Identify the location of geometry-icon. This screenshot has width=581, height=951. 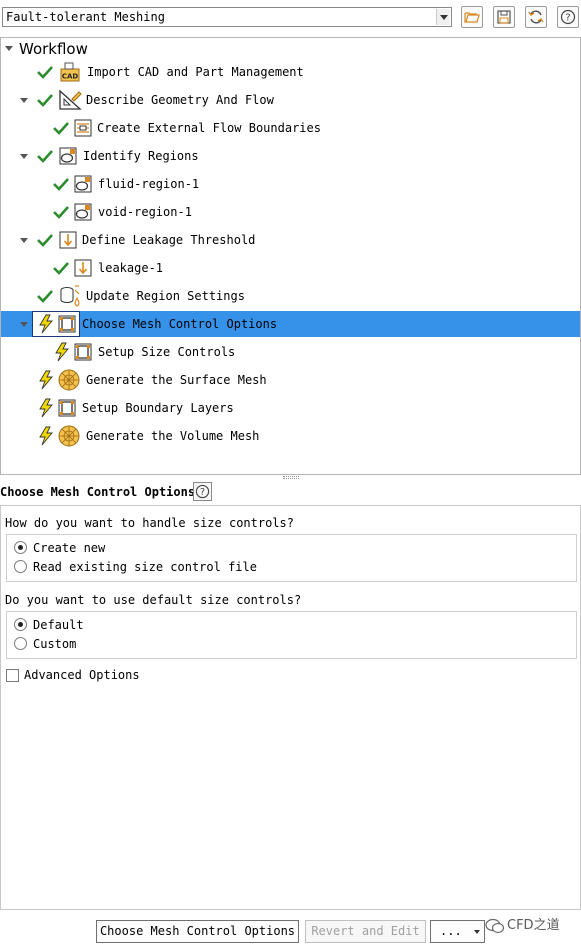
(70, 99).